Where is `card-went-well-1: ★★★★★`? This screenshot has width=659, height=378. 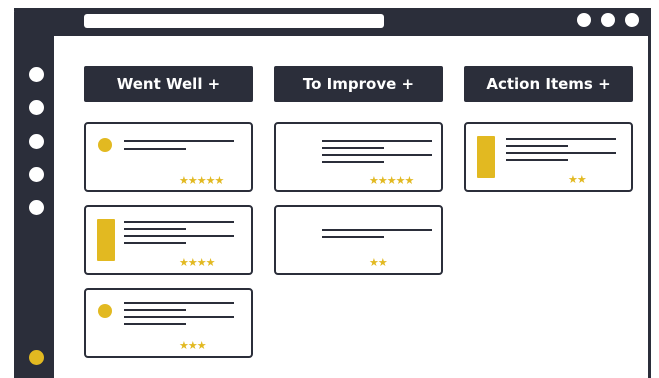
card-went-well-1: ★★★★★ is located at coordinates (168, 157).